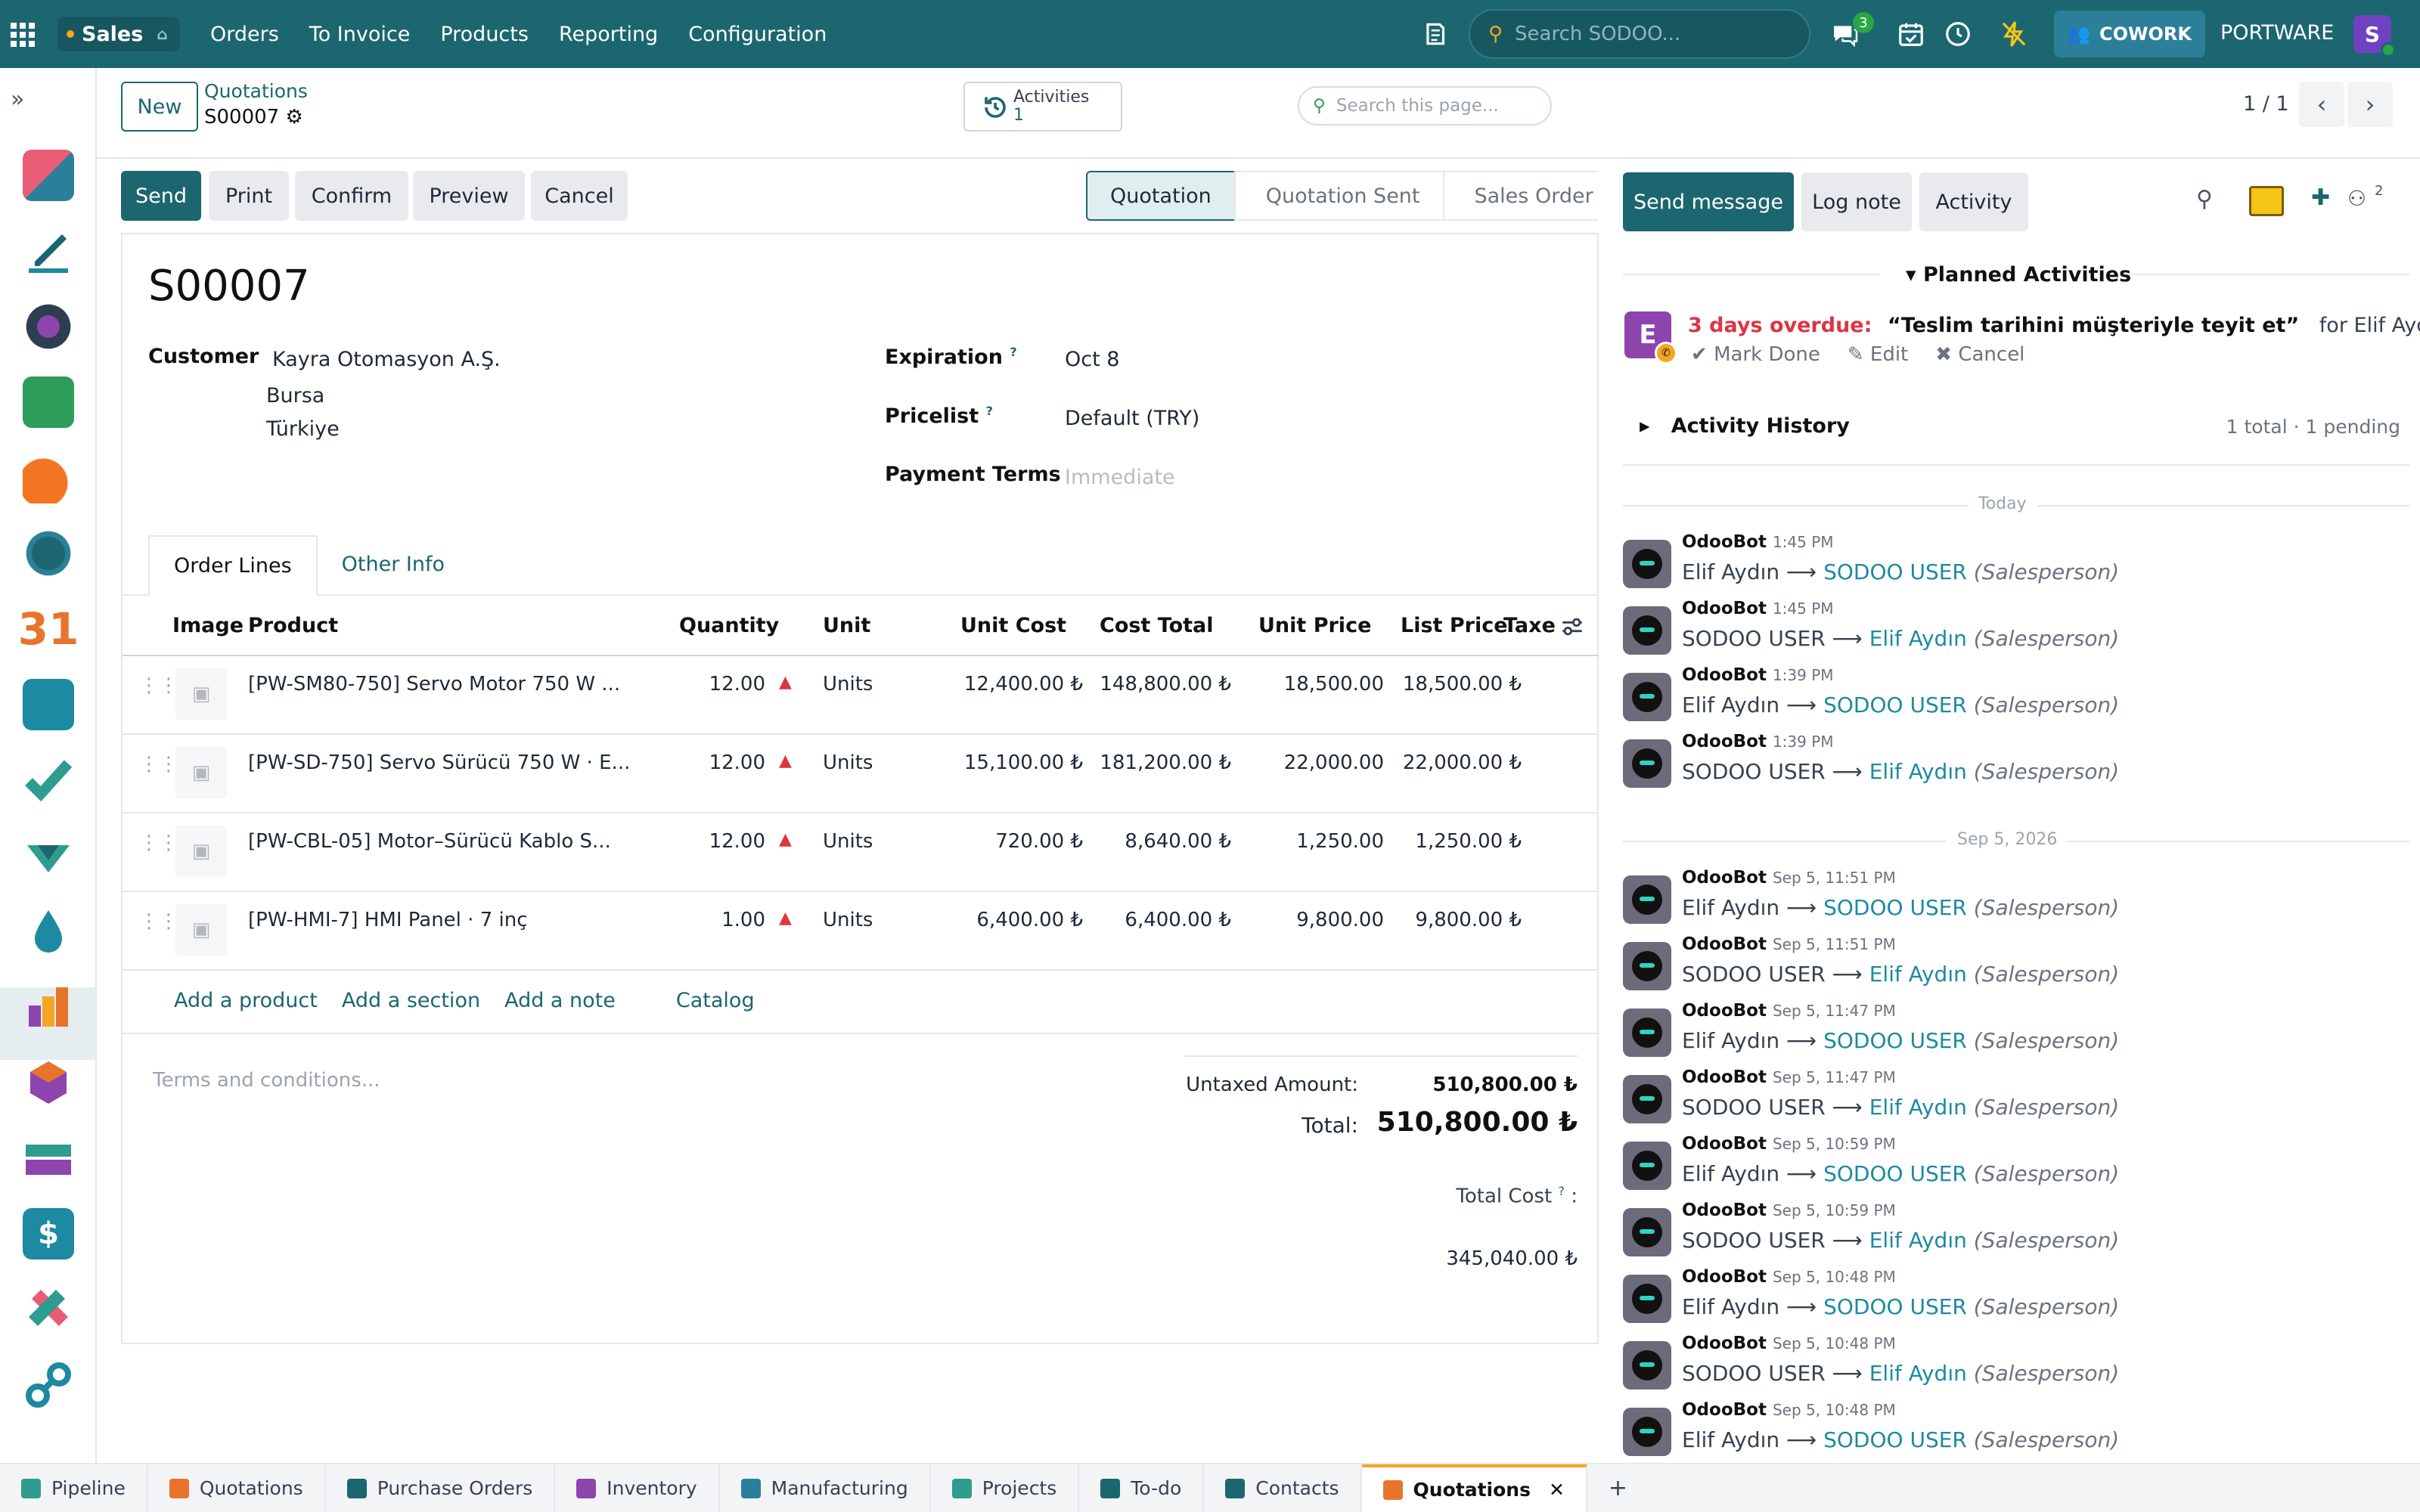  Describe the element at coordinates (2014, 34) in the screenshot. I see `lightning-off-icon` at that location.